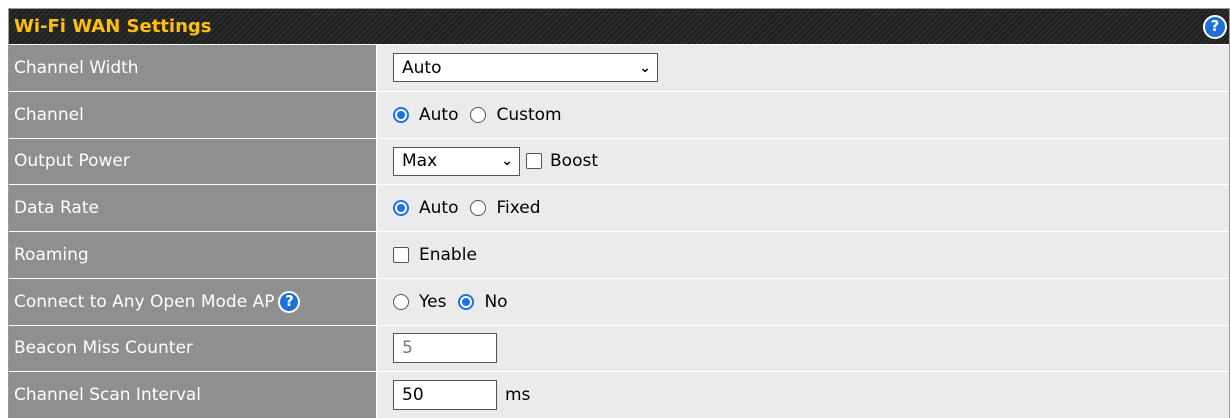 The image size is (1230, 418). Describe the element at coordinates (619, 301) in the screenshot. I see `row-open-mode-ap: Connect to Any Open Mode AP ? Yes No` at that location.